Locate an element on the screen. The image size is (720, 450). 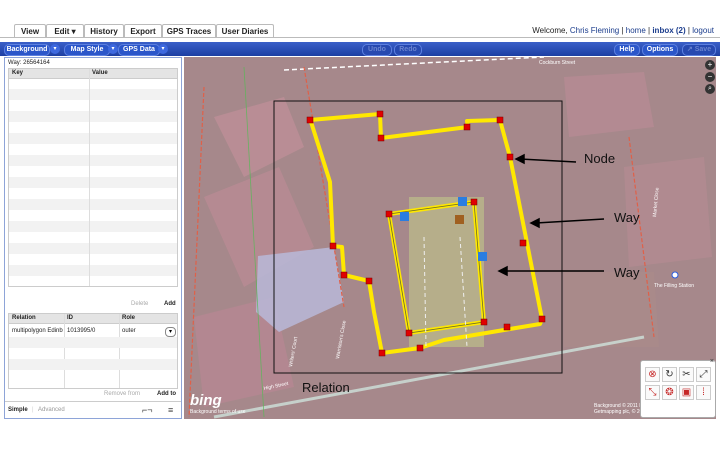
relation-column-header: Relation is located at coordinates (24, 318).